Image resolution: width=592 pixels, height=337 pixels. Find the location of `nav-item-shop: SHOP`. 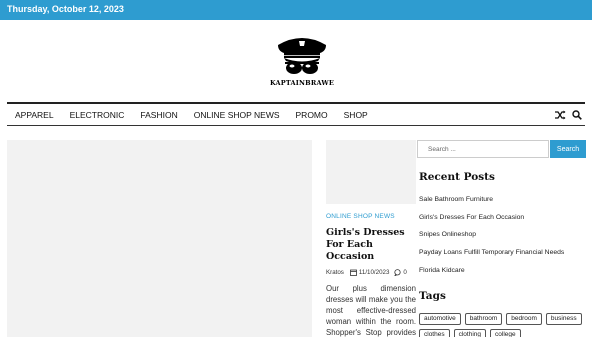

nav-item-shop: SHOP is located at coordinates (356, 115).